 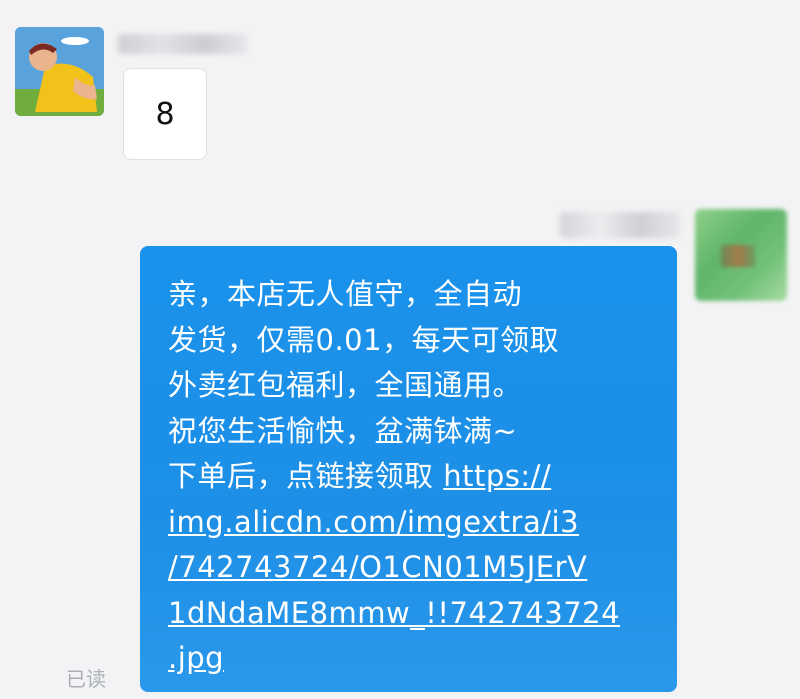 What do you see at coordinates (364, 339) in the screenshot?
I see `message-line: 发货，仅需0.01，每天可领取` at bounding box center [364, 339].